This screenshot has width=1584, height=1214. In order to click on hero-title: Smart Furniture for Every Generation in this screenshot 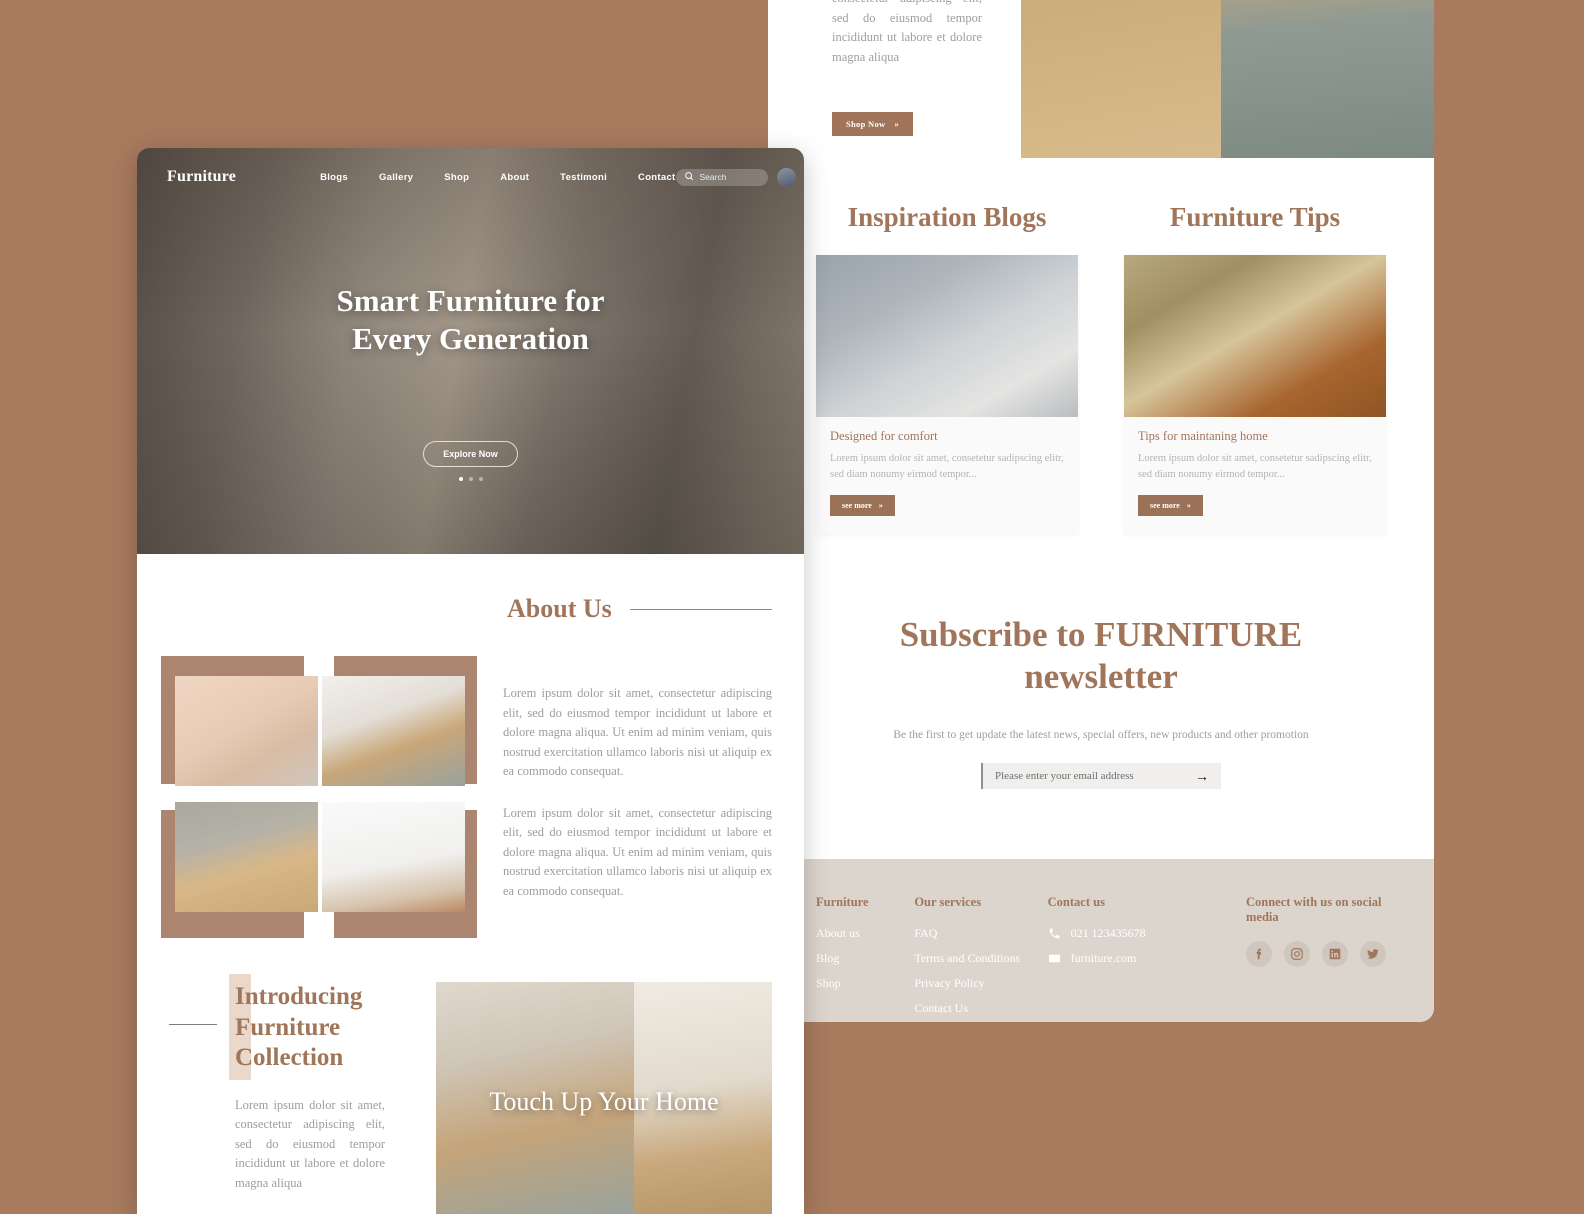, I will do `click(470, 320)`.